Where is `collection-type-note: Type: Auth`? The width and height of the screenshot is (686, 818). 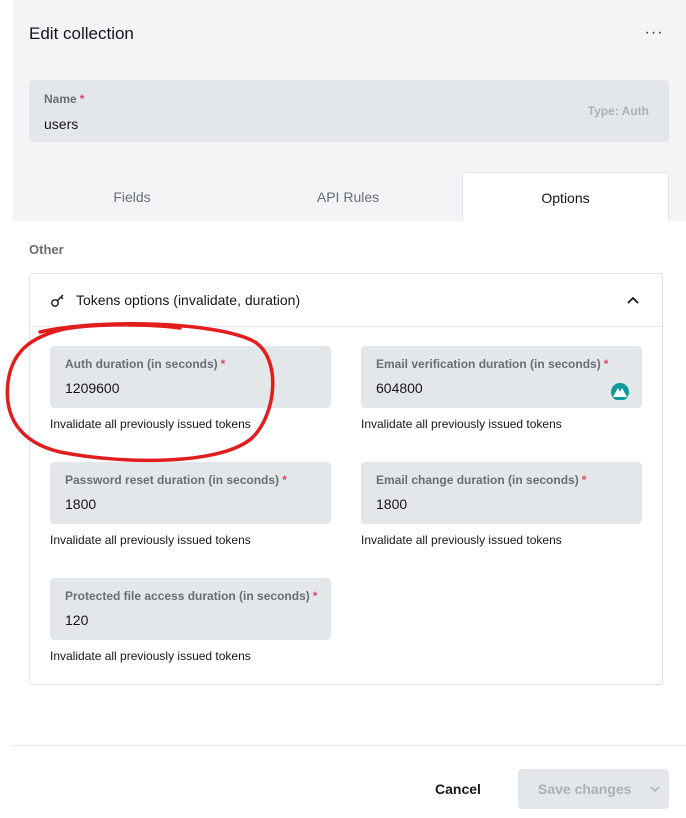
collection-type-note: Type: Auth is located at coordinates (618, 111).